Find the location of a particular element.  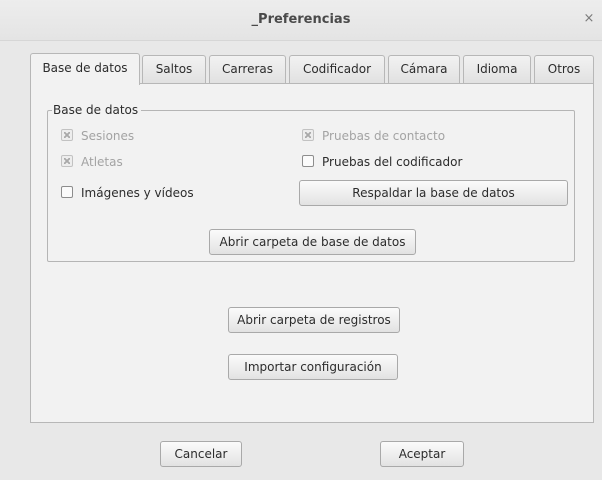

cancel-button: Cancelar is located at coordinates (201, 454).